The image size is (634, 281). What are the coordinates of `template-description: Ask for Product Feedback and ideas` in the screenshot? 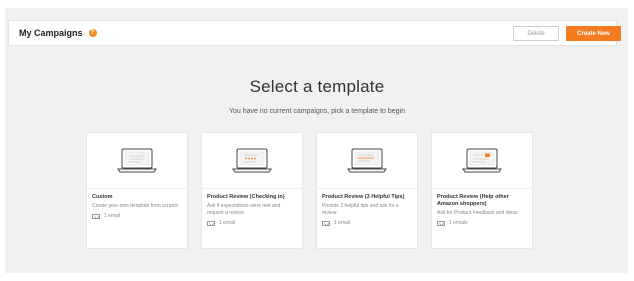 It's located at (477, 213).